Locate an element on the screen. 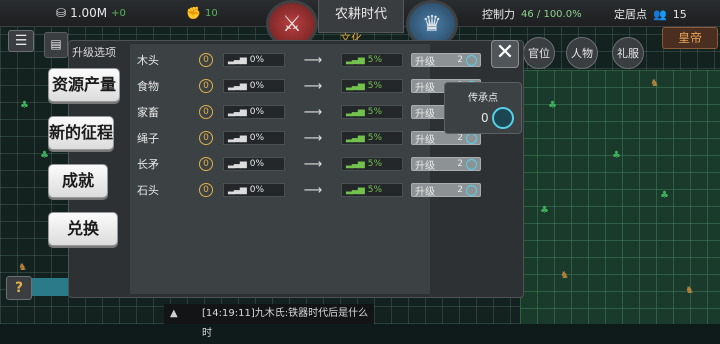  book-icon: ▤ is located at coordinates (56, 44).